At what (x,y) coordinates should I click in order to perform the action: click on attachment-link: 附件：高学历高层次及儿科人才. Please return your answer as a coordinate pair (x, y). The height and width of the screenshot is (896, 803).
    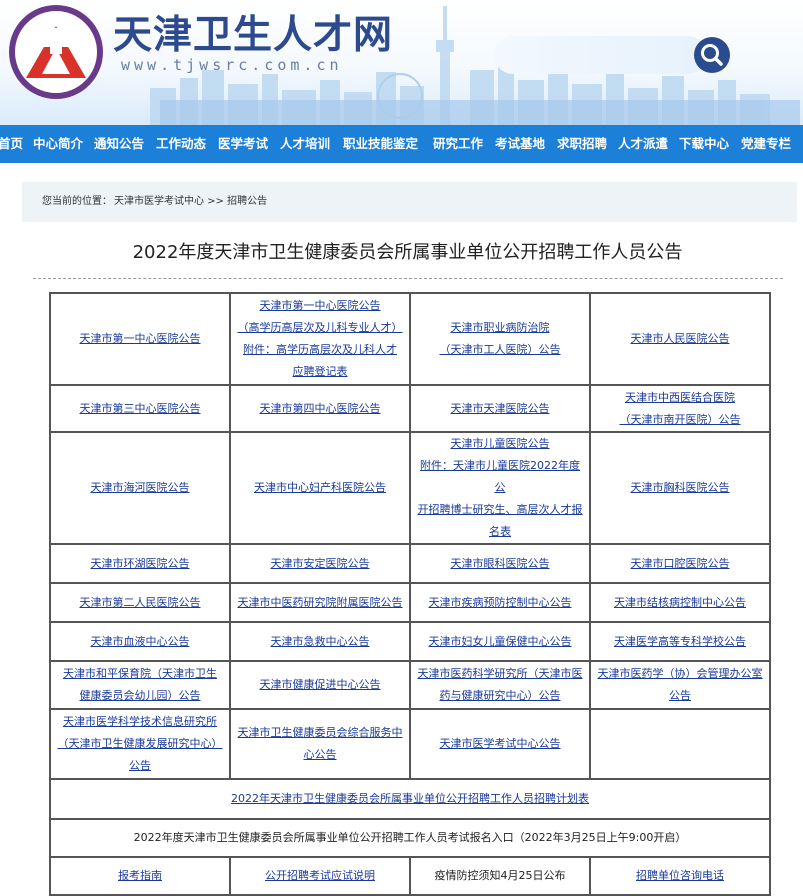
    Looking at the image, I should click on (320, 349).